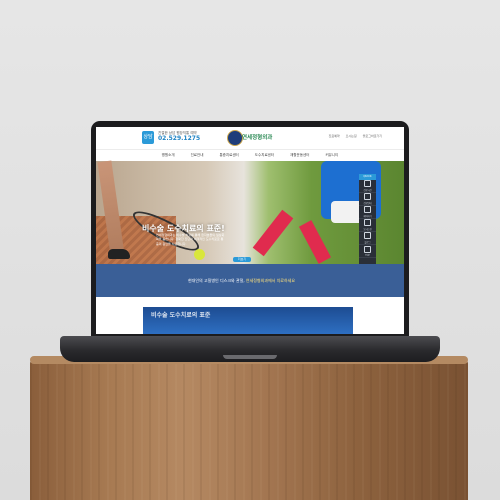 The image size is (500, 500). I want to click on calendar-icon, so click(367, 209).